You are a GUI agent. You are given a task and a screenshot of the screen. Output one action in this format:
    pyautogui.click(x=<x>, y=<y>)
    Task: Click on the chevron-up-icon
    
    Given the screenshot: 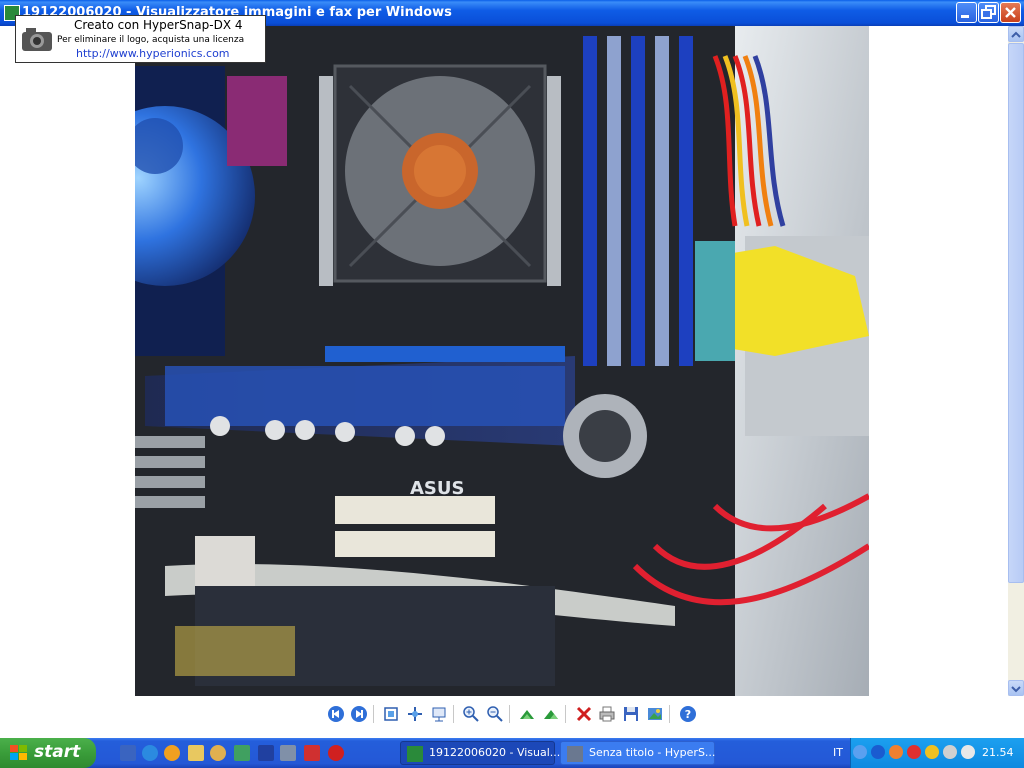 What is the action you would take?
    pyautogui.click(x=1016, y=34)
    